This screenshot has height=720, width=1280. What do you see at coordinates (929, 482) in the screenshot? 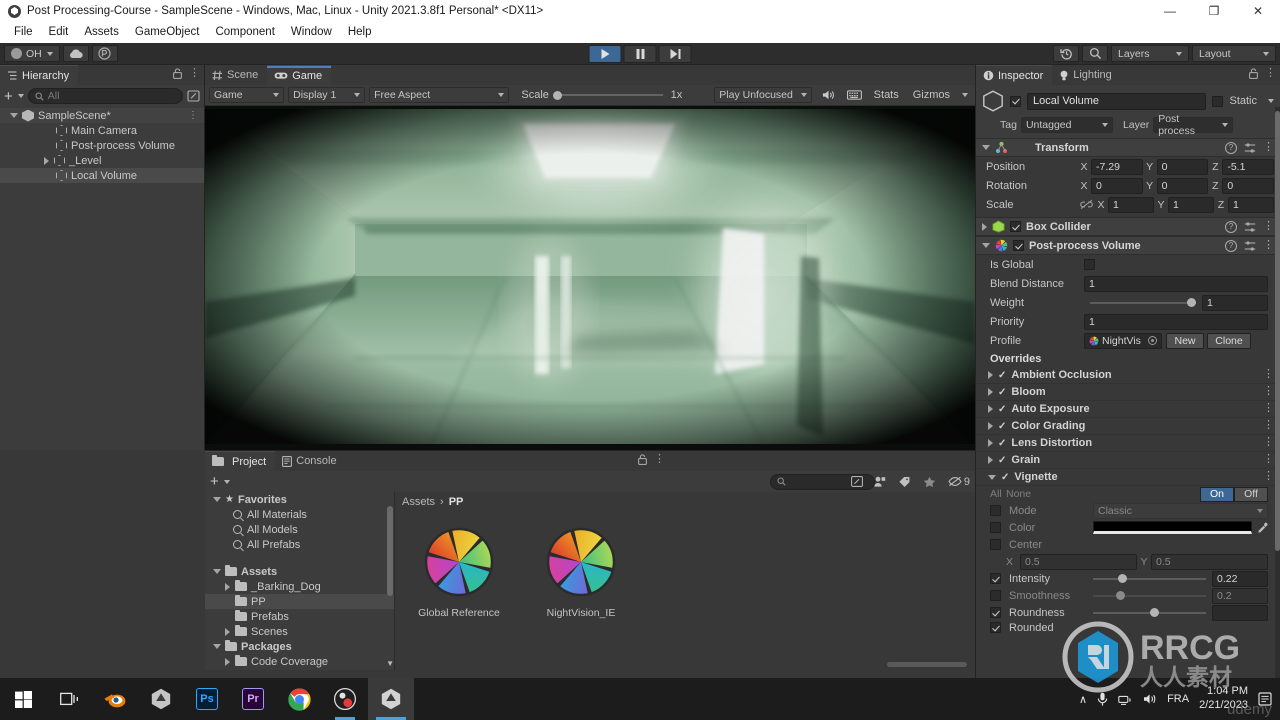
I see `filter-favorite-icon` at bounding box center [929, 482].